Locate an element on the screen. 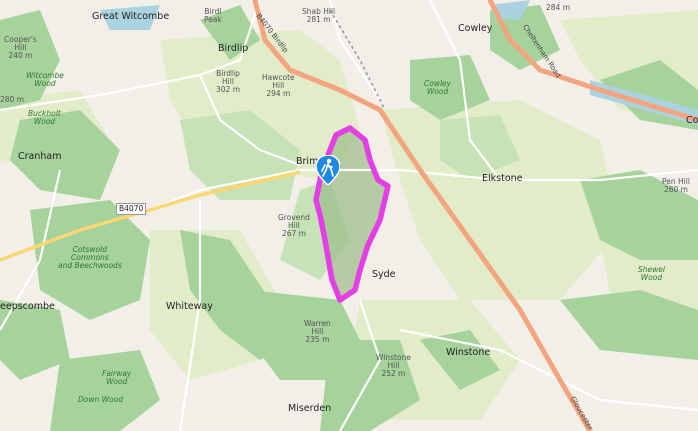 This screenshot has height=431, width=698. place-colesbourne: Co is located at coordinates (692, 120).